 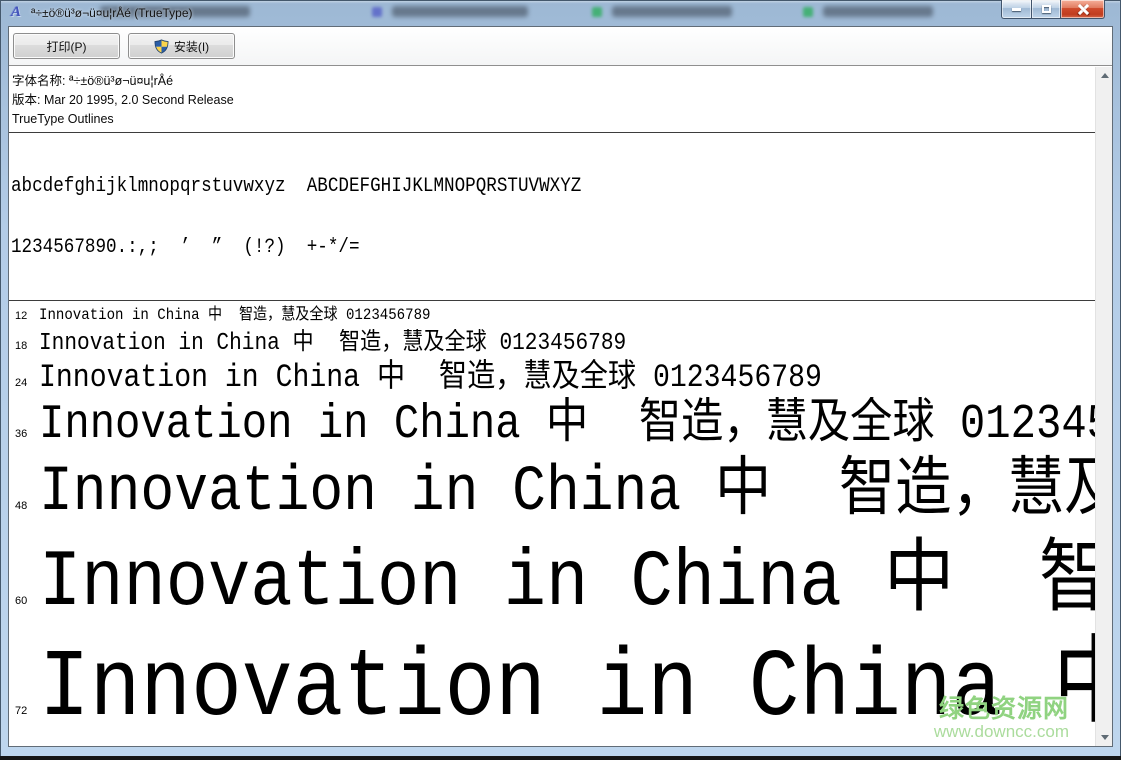 What do you see at coordinates (21, 316) in the screenshot?
I see `size-label: 12` at bounding box center [21, 316].